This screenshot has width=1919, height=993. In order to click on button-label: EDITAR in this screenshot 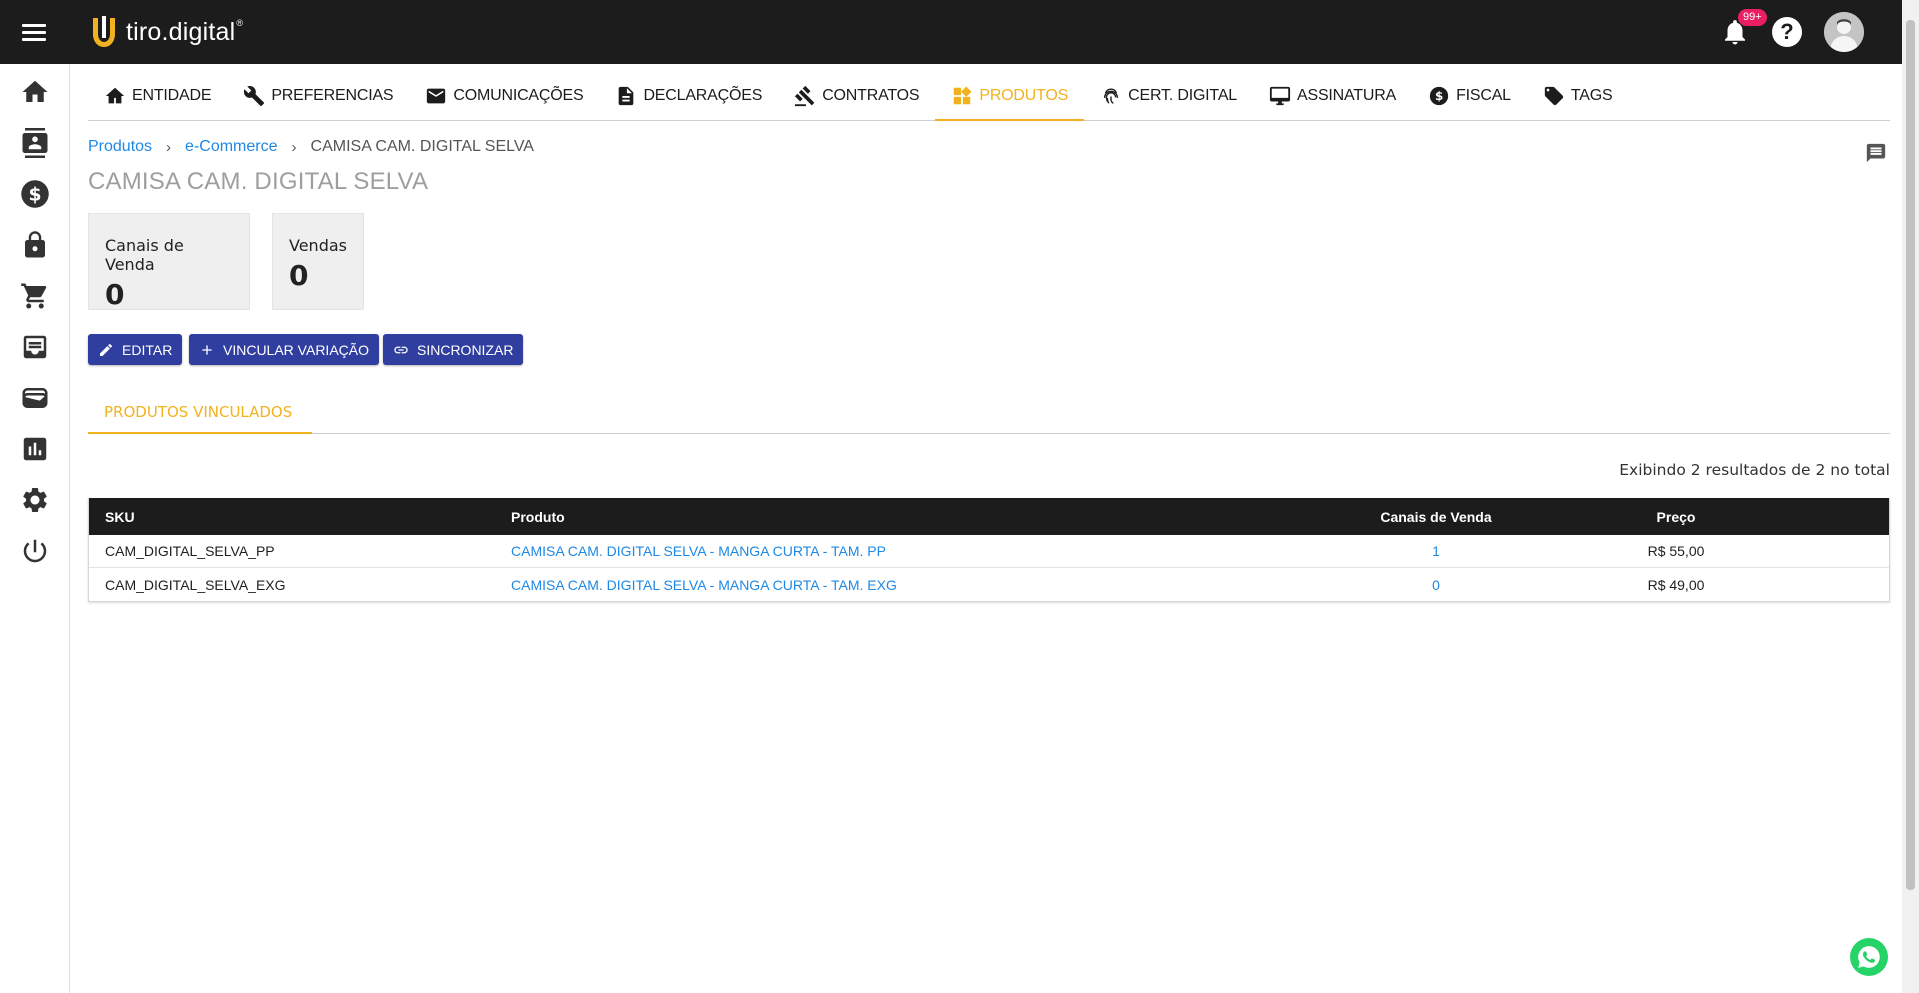, I will do `click(147, 349)`.